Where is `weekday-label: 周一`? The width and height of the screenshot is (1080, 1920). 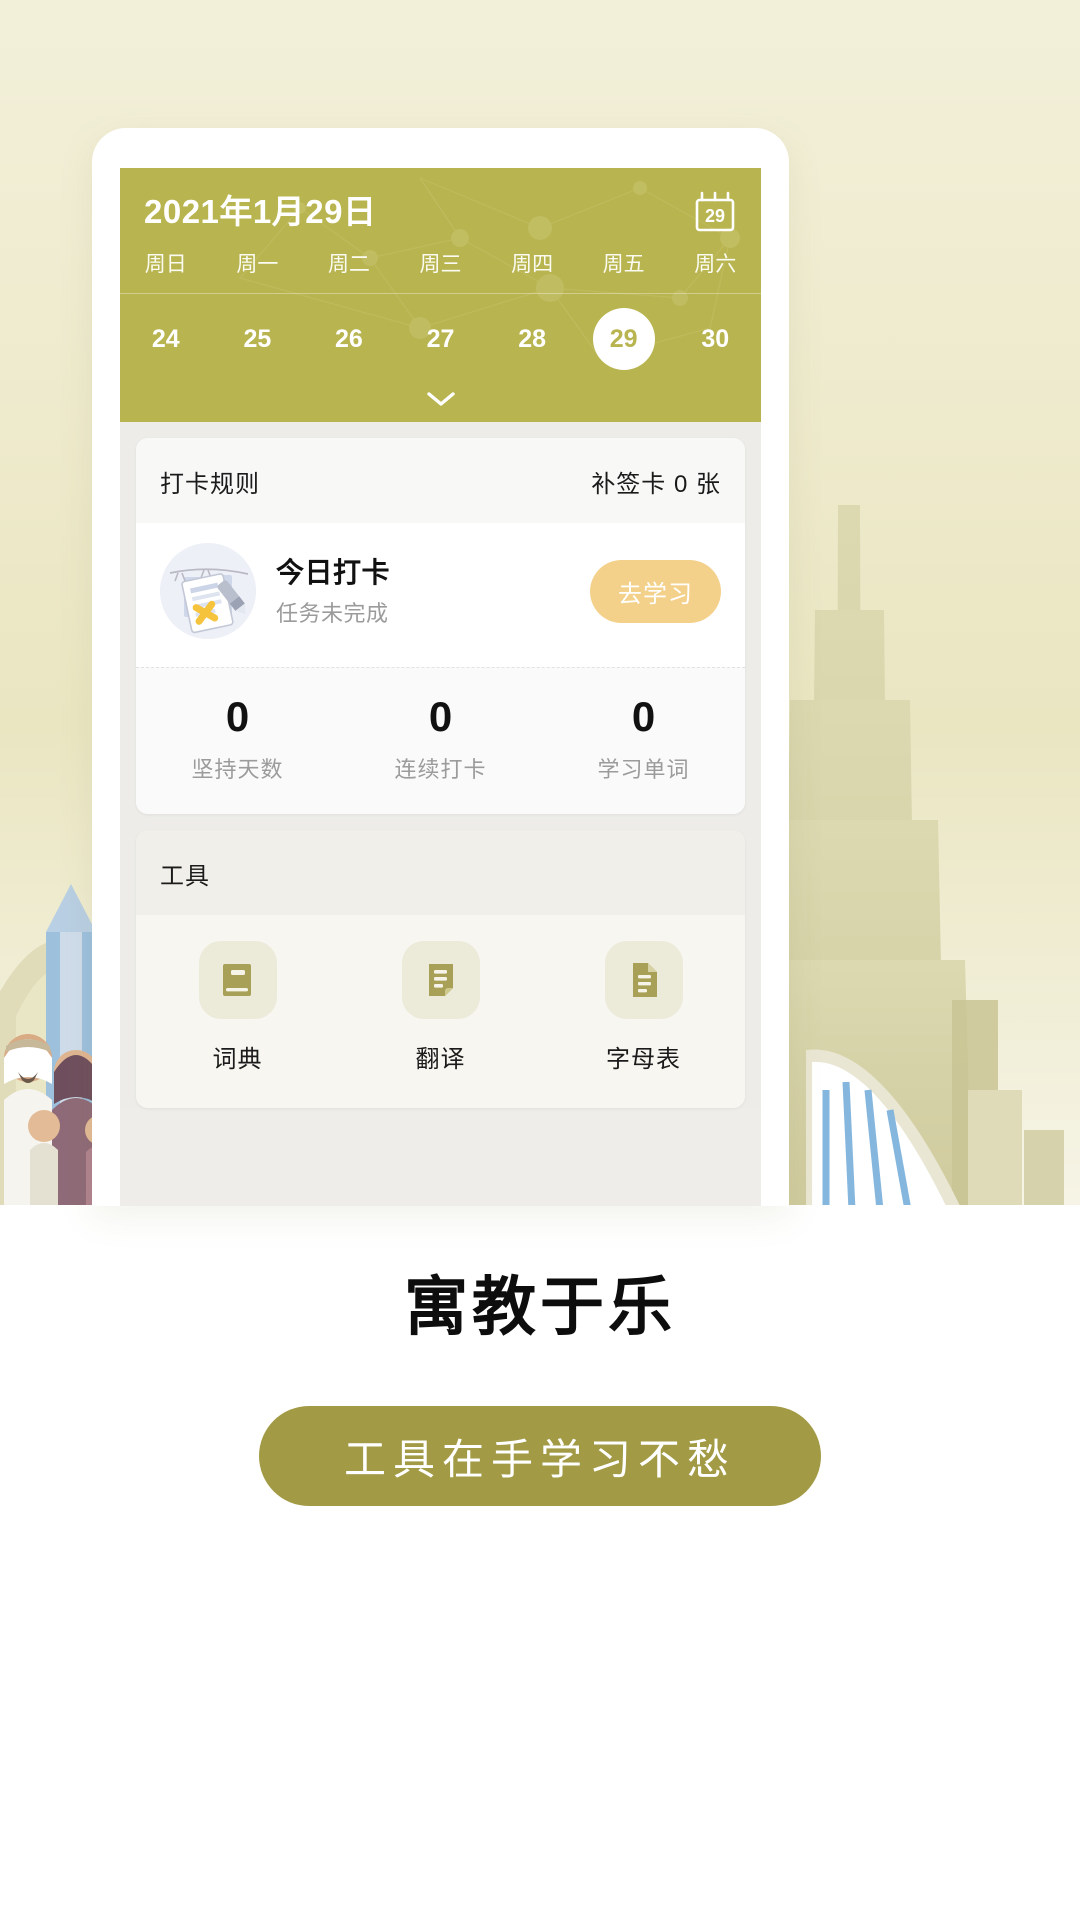
weekday-label: 周一 is located at coordinates (257, 264).